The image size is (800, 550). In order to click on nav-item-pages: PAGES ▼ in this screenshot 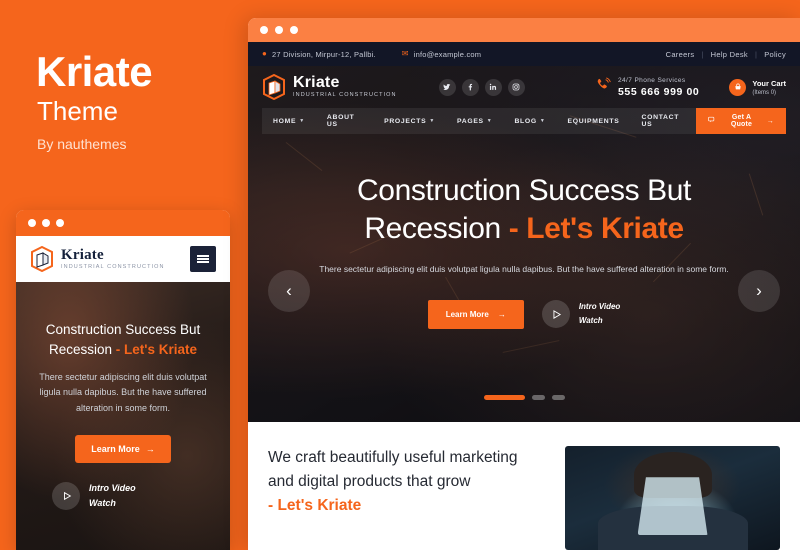, I will do `click(474, 121)`.